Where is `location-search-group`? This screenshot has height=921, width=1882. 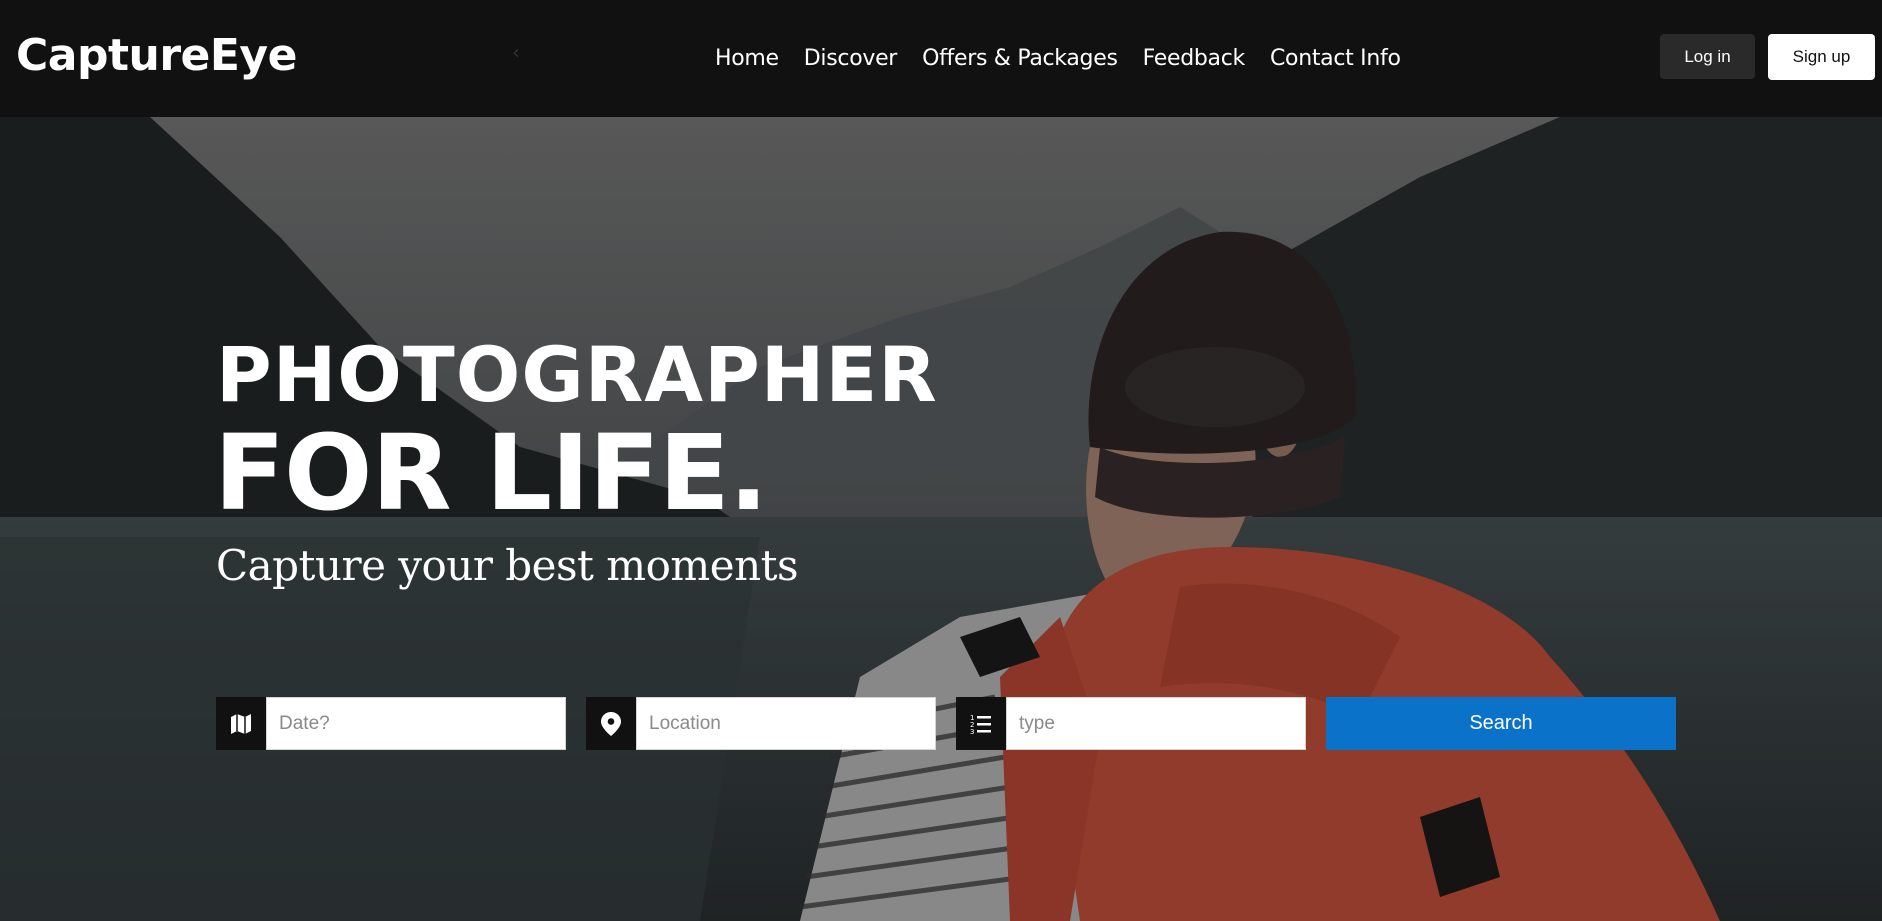 location-search-group is located at coordinates (761, 723).